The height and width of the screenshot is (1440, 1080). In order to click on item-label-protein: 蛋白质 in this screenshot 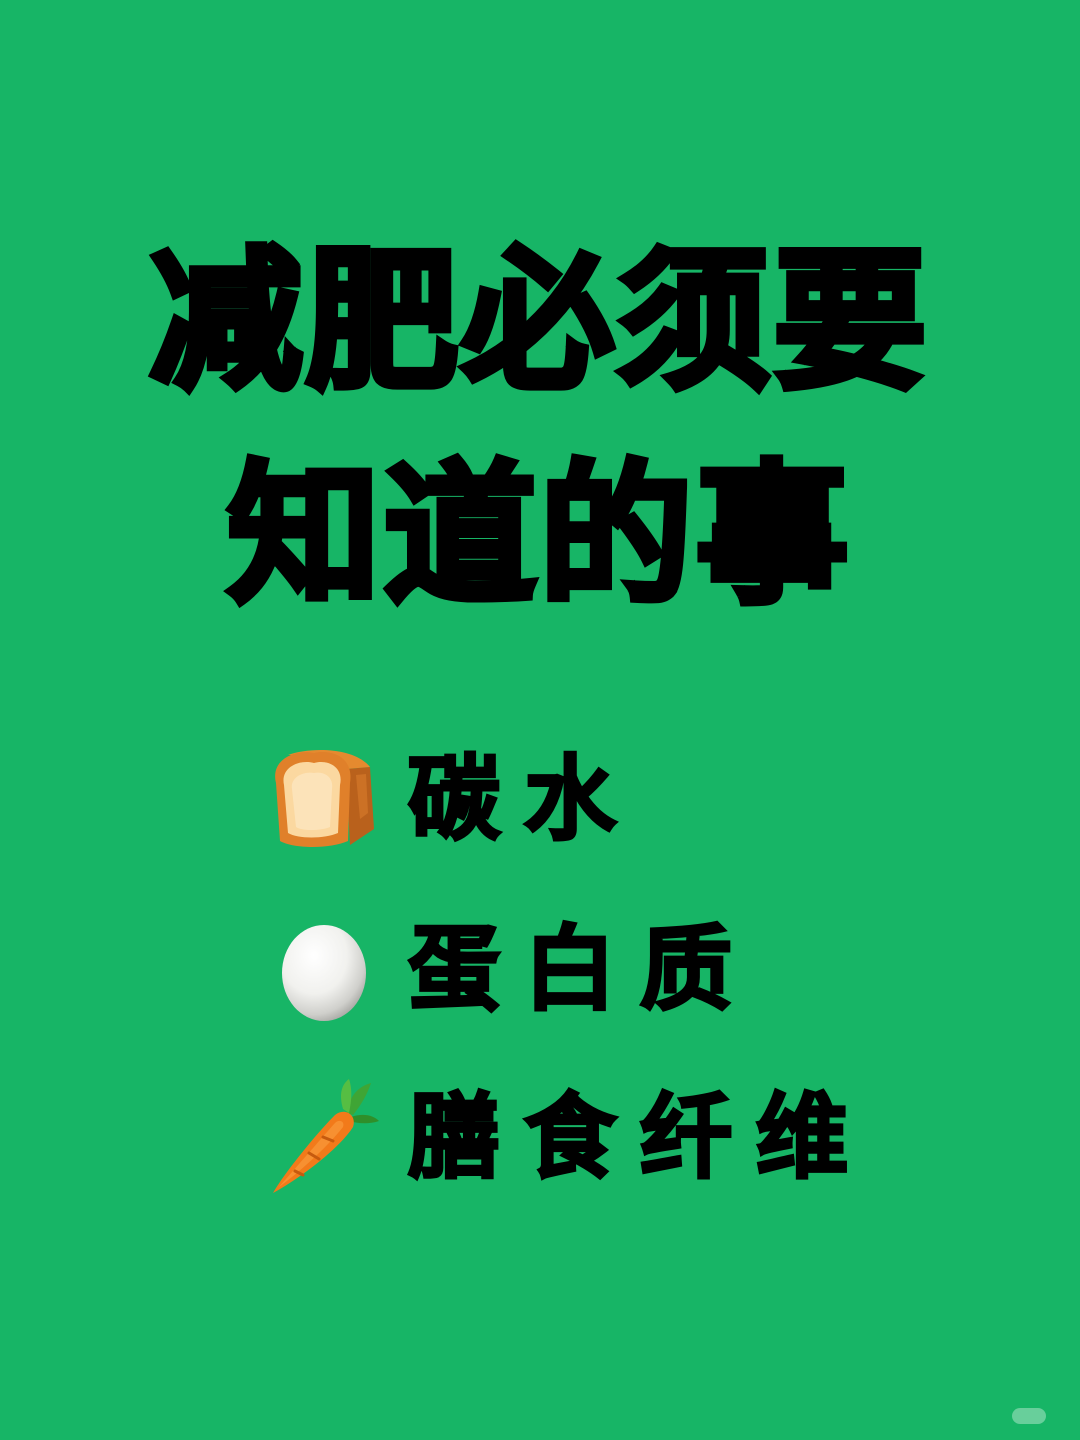, I will do `click(581, 969)`.